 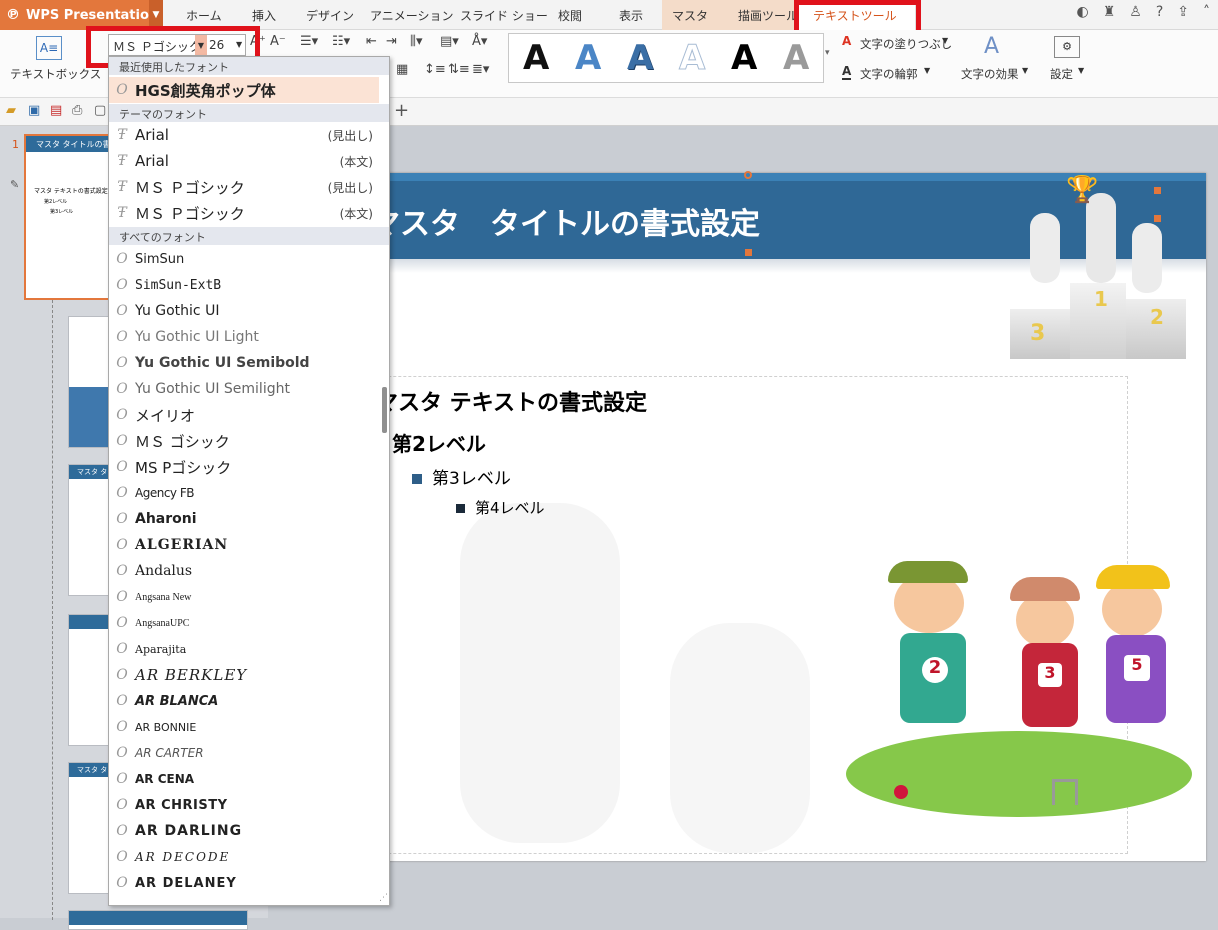 What do you see at coordinates (384, 410) in the screenshot?
I see `dropdown-scrollbar` at bounding box center [384, 410].